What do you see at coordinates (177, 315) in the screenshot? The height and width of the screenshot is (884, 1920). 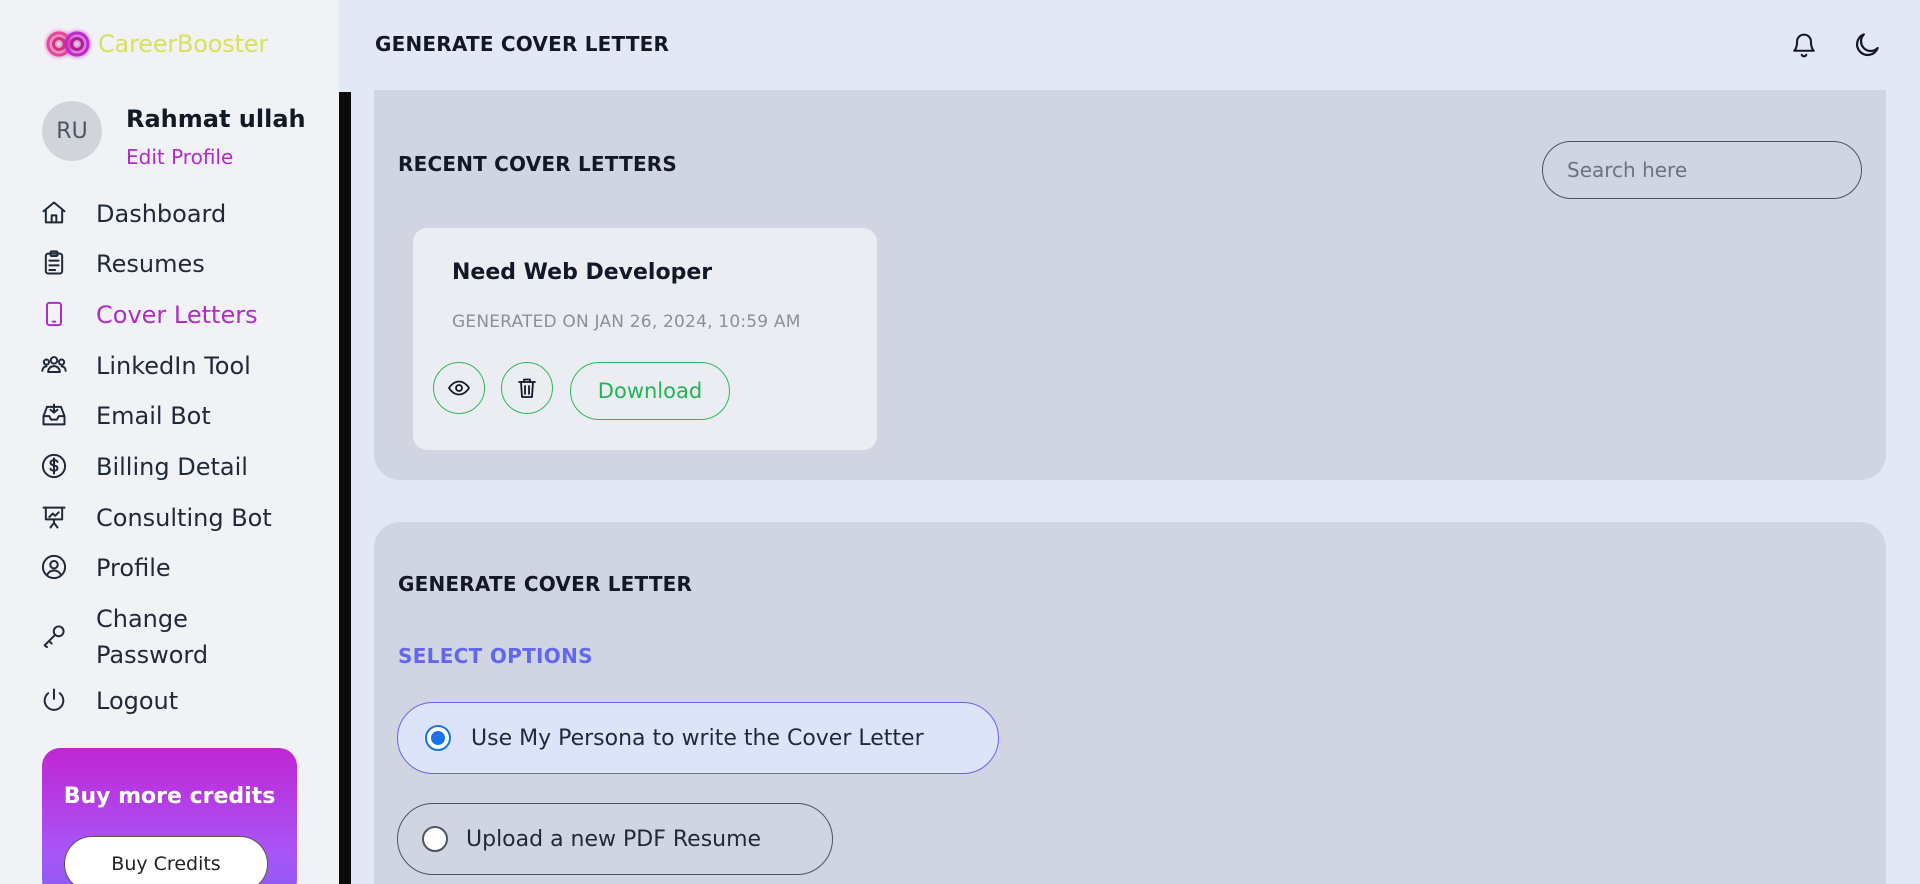 I see `sidebar-item-label: Cover Letters` at bounding box center [177, 315].